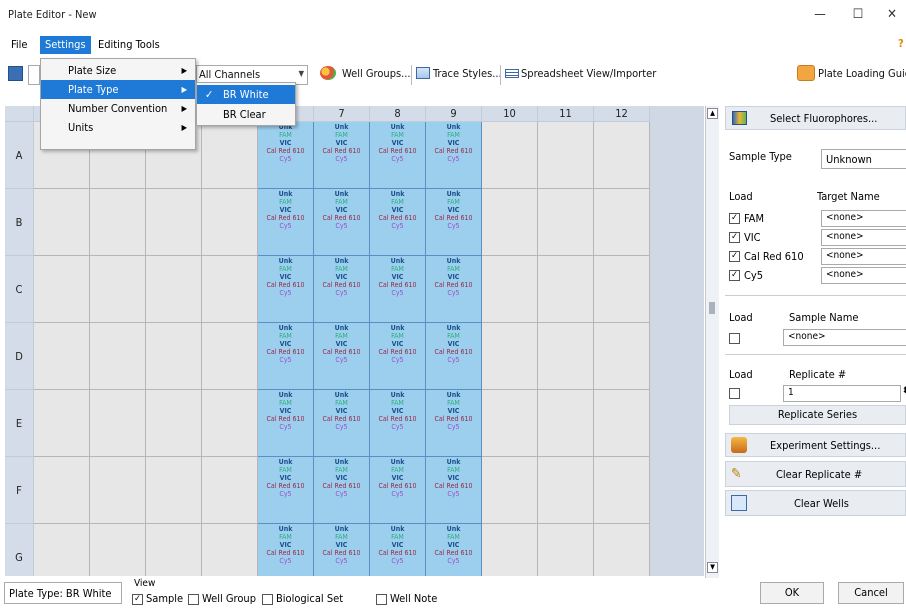 The image size is (906, 608). I want to click on settings-menu-item: Units ▶, so click(118, 127).